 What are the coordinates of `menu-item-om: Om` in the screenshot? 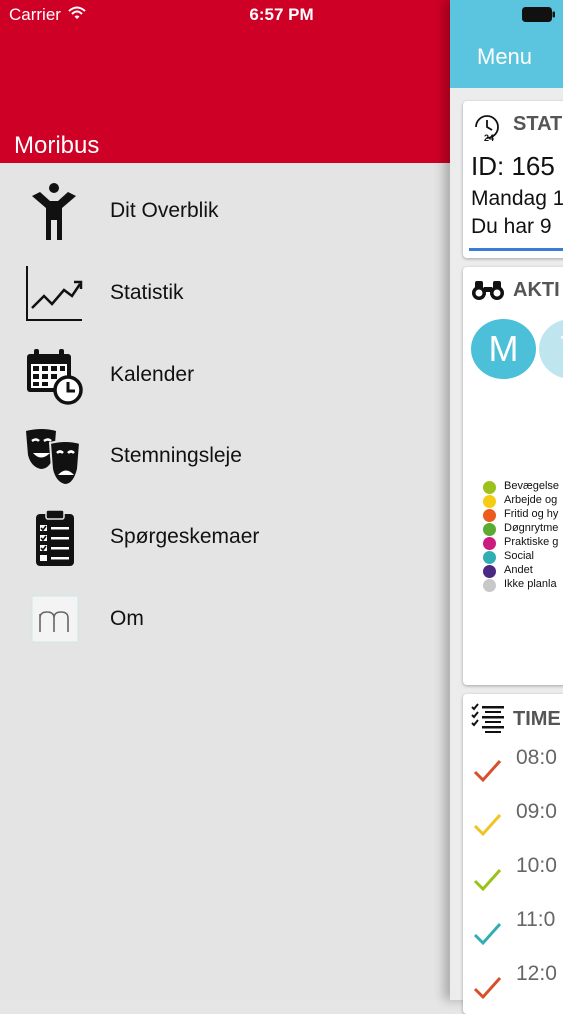 It's located at (225, 619).